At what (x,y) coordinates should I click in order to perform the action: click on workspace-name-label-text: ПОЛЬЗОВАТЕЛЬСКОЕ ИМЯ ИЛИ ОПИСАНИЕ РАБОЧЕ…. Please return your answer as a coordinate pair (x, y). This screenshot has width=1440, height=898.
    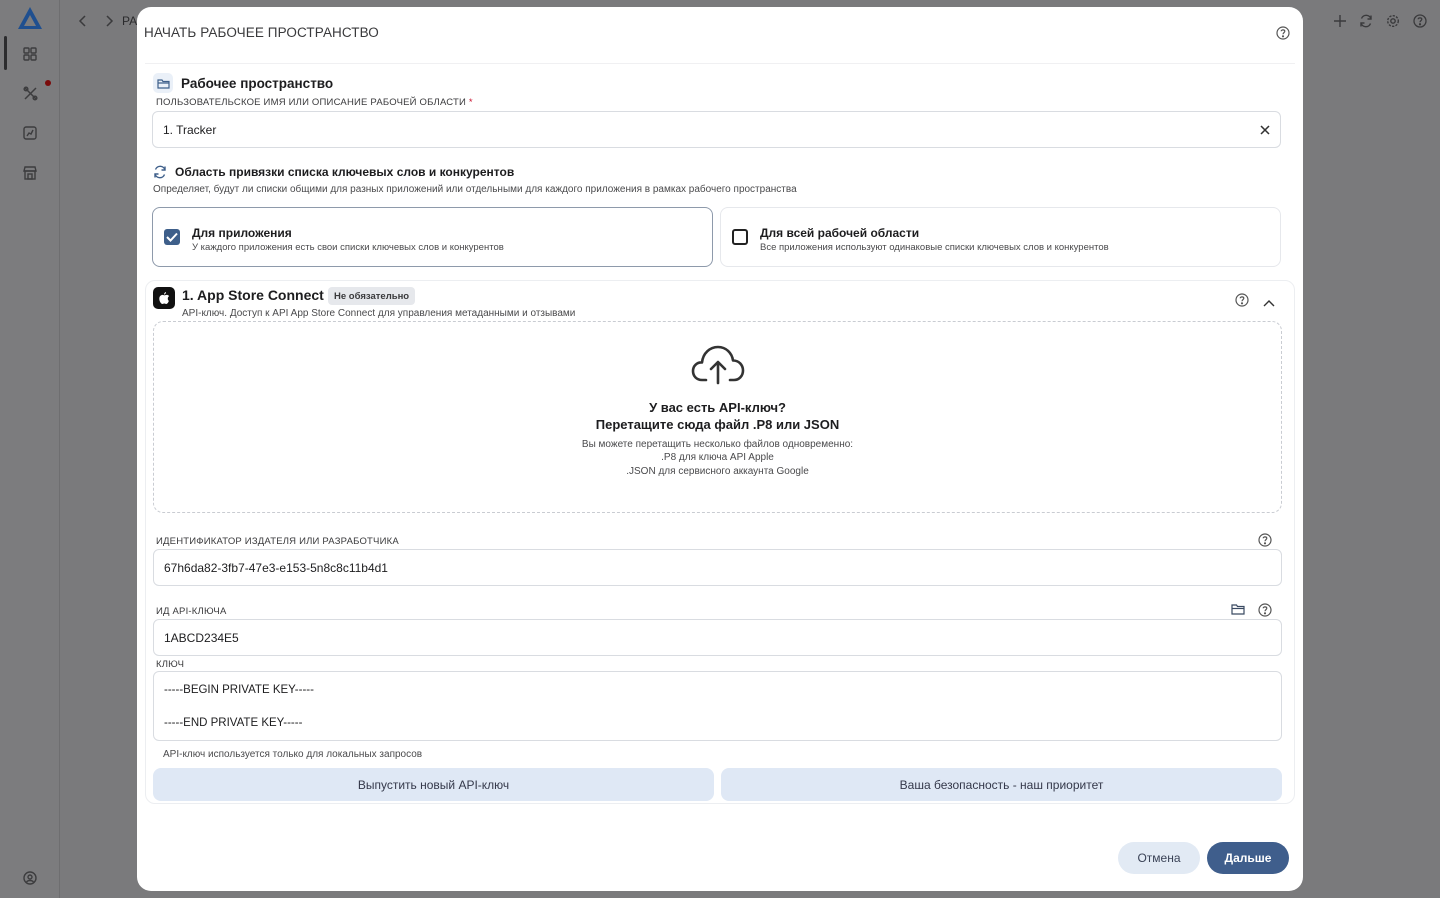
    Looking at the image, I should click on (311, 102).